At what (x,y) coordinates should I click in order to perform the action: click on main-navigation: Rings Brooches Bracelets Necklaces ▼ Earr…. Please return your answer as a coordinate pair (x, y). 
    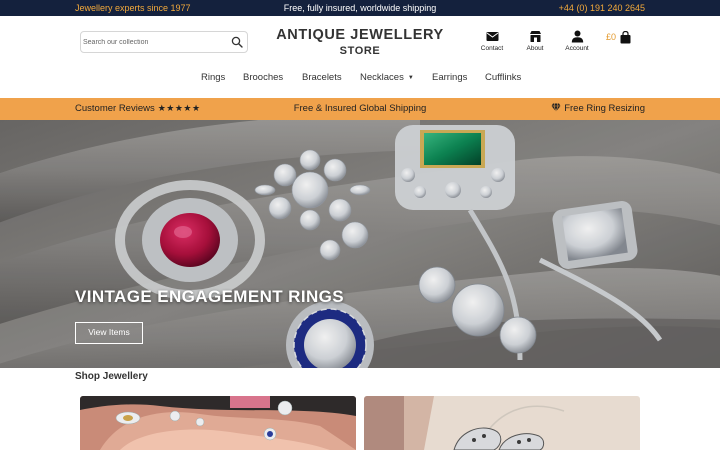
    Looking at the image, I should click on (360, 79).